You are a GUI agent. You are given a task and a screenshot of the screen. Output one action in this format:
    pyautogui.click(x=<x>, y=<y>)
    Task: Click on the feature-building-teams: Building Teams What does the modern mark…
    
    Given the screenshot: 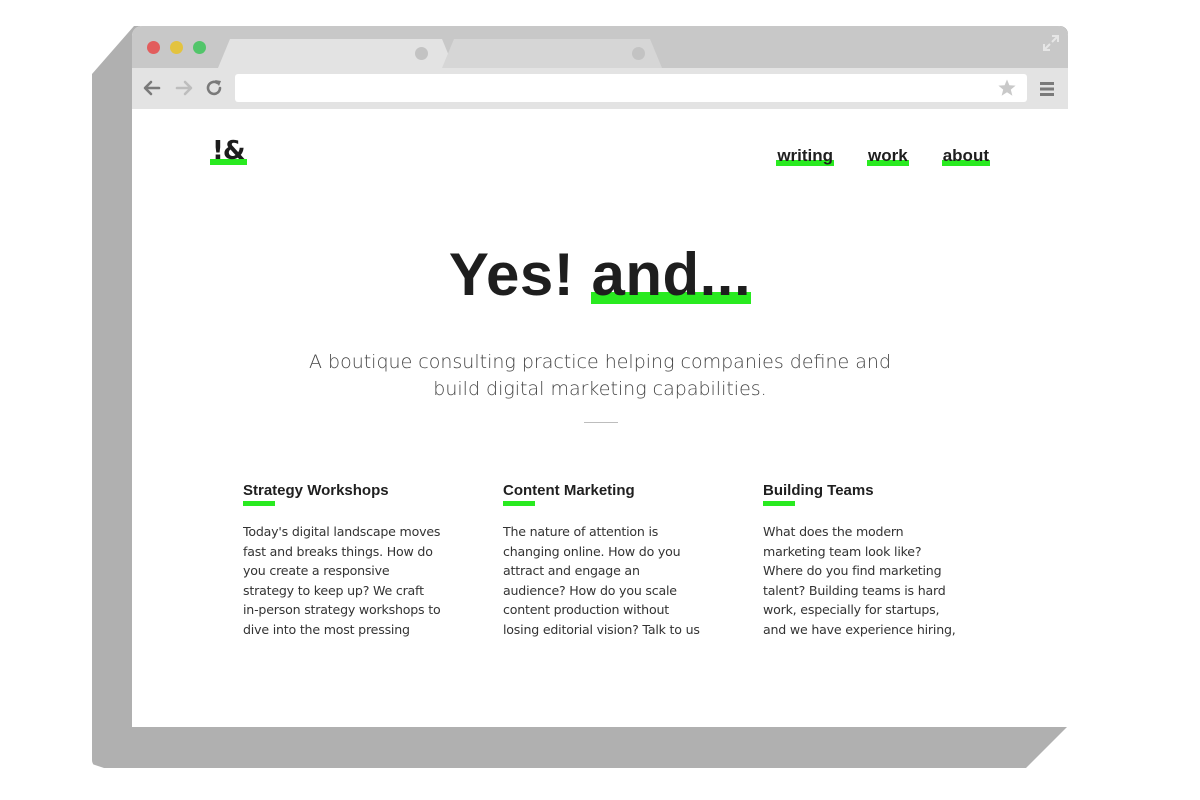 What is the action you would take?
    pyautogui.click(x=863, y=560)
    